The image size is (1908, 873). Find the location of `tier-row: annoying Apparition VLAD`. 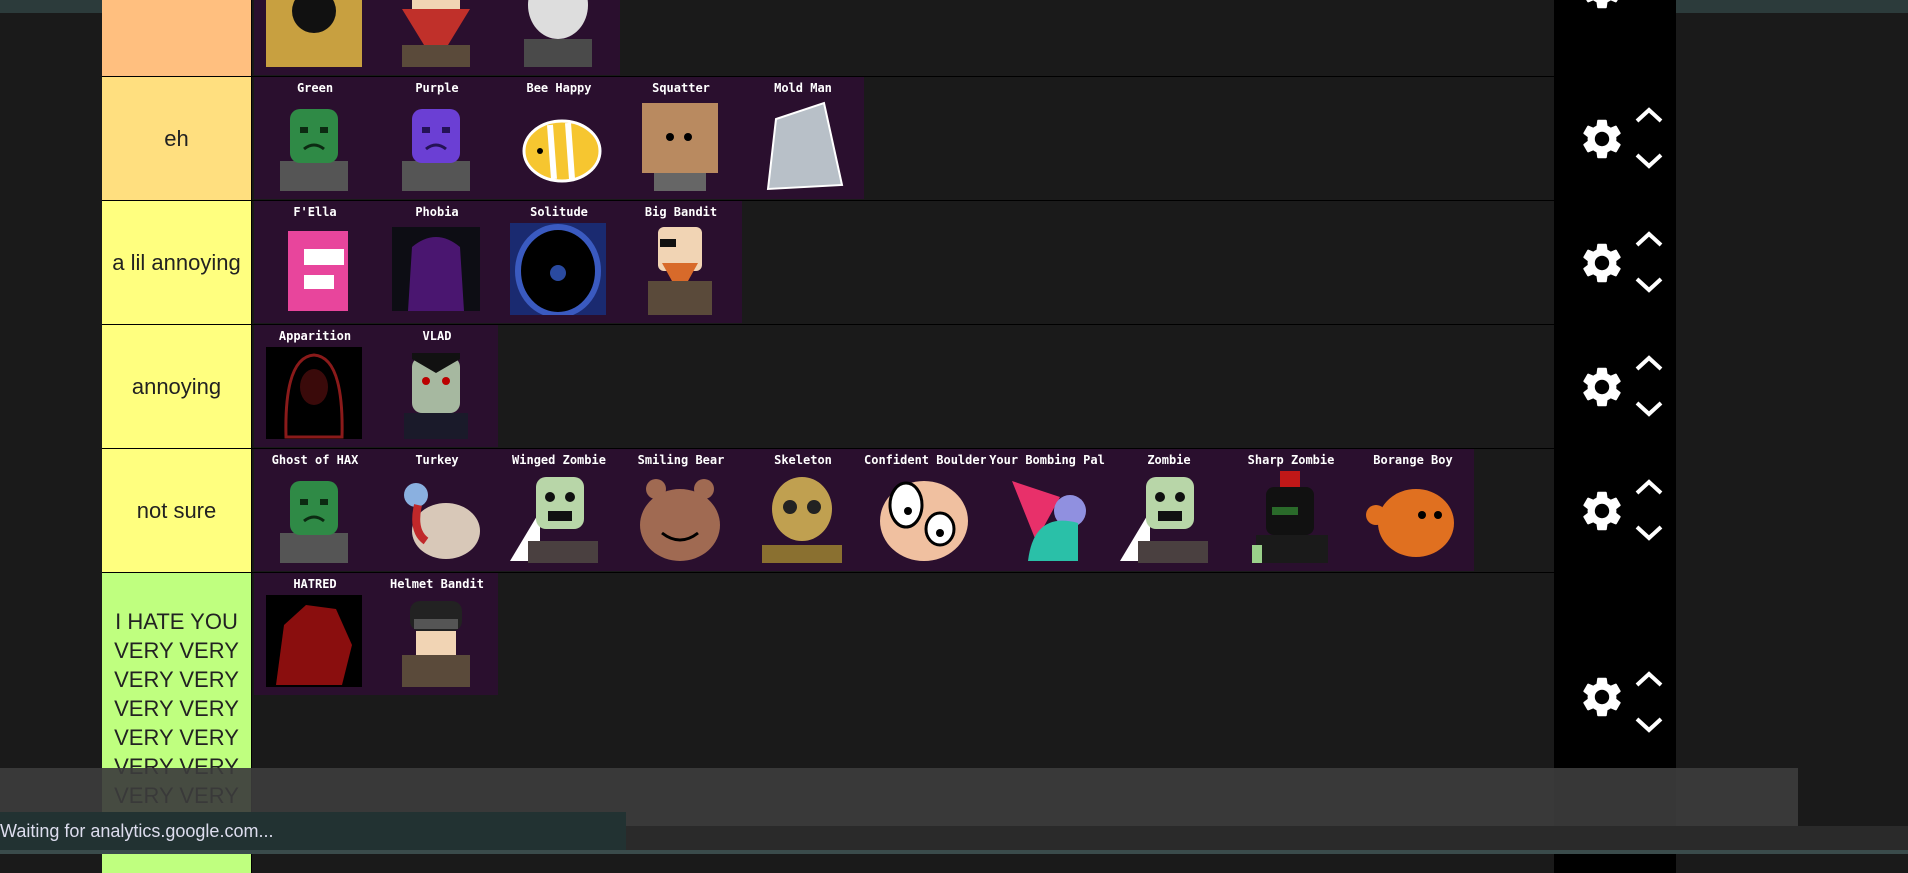

tier-row: annoying Apparition VLAD is located at coordinates (889, 387).